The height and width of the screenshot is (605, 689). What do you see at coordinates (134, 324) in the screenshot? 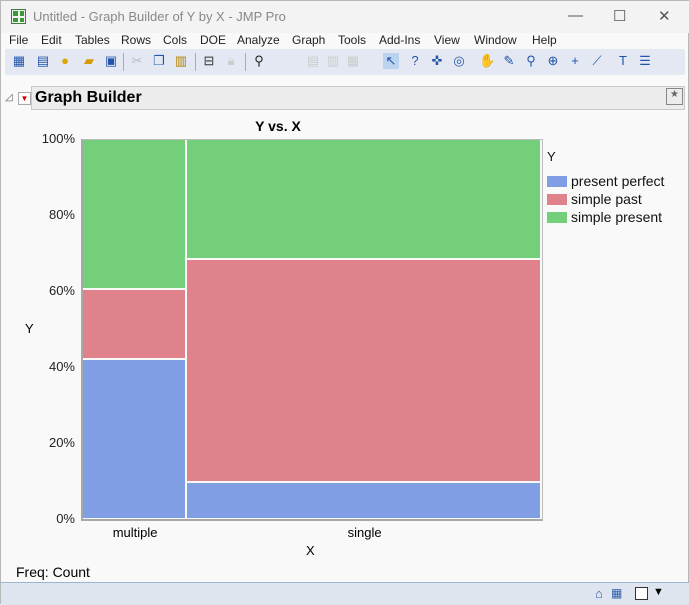
I see `mosaic-cell-multiple-simple-past` at bounding box center [134, 324].